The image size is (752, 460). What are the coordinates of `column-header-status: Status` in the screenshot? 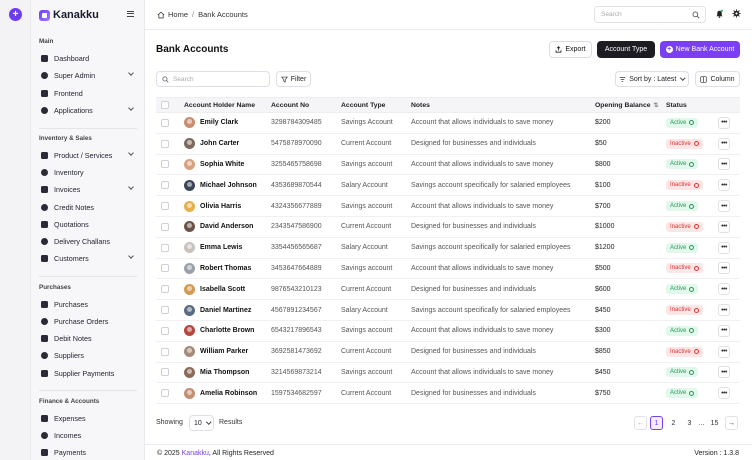 It's located at (676, 105).